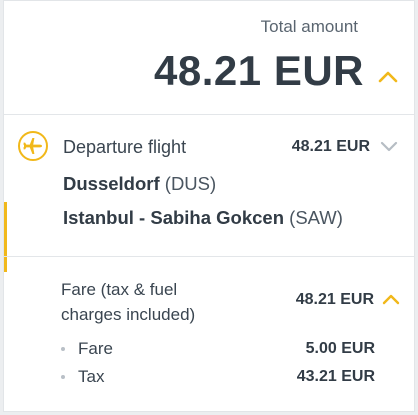 This screenshot has height=415, width=418. Describe the element at coordinates (259, 70) in the screenshot. I see `total-amount-value: 48.21 EUR` at that location.